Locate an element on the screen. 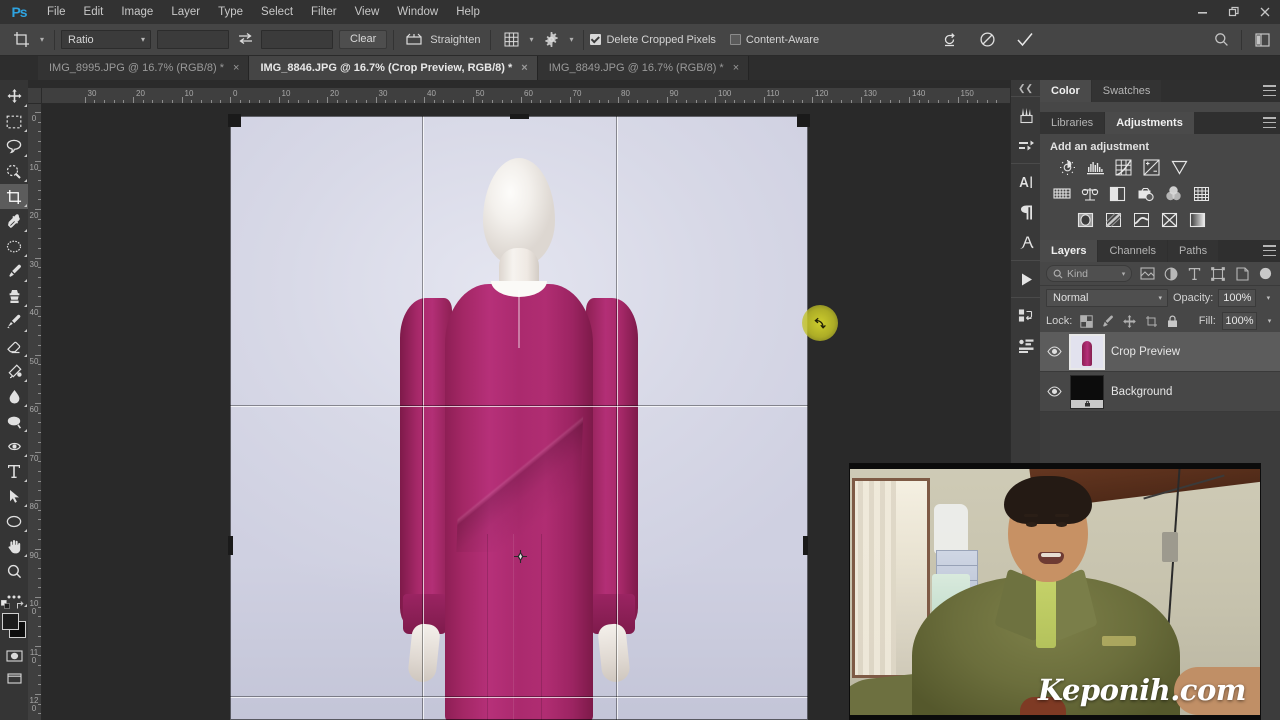 The width and height of the screenshot is (1280, 720). tab-layers: Layers is located at coordinates (1069, 251).